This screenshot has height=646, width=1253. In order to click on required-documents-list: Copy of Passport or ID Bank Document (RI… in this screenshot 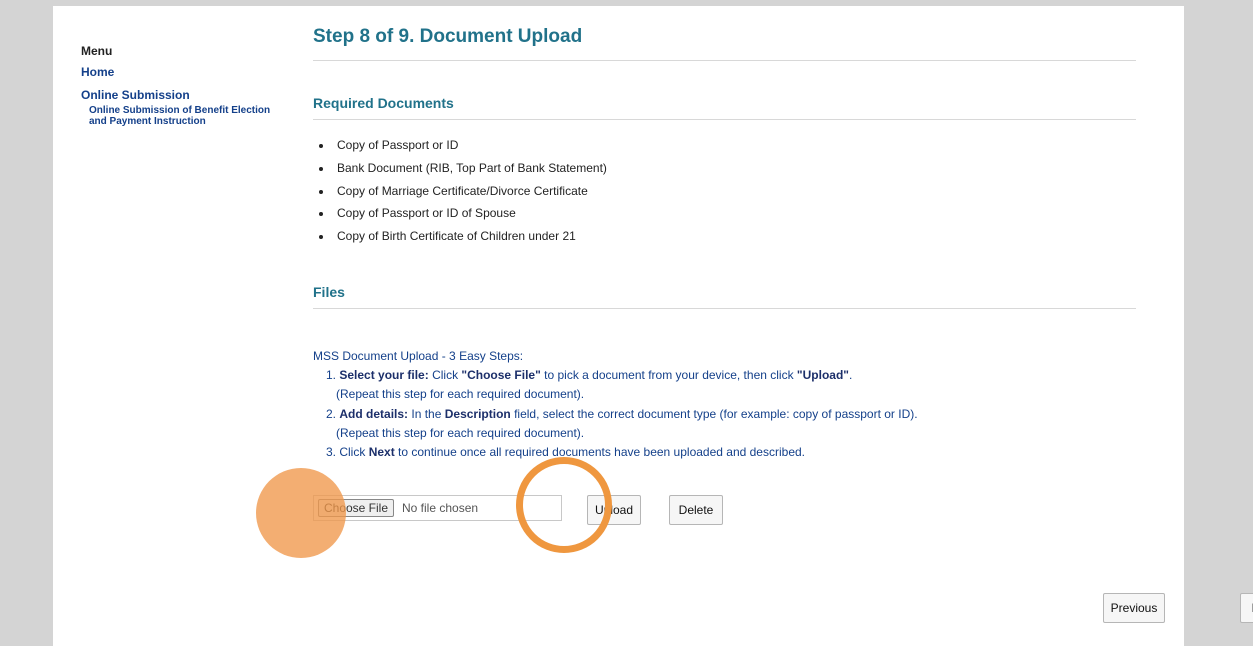, I will do `click(460, 191)`.